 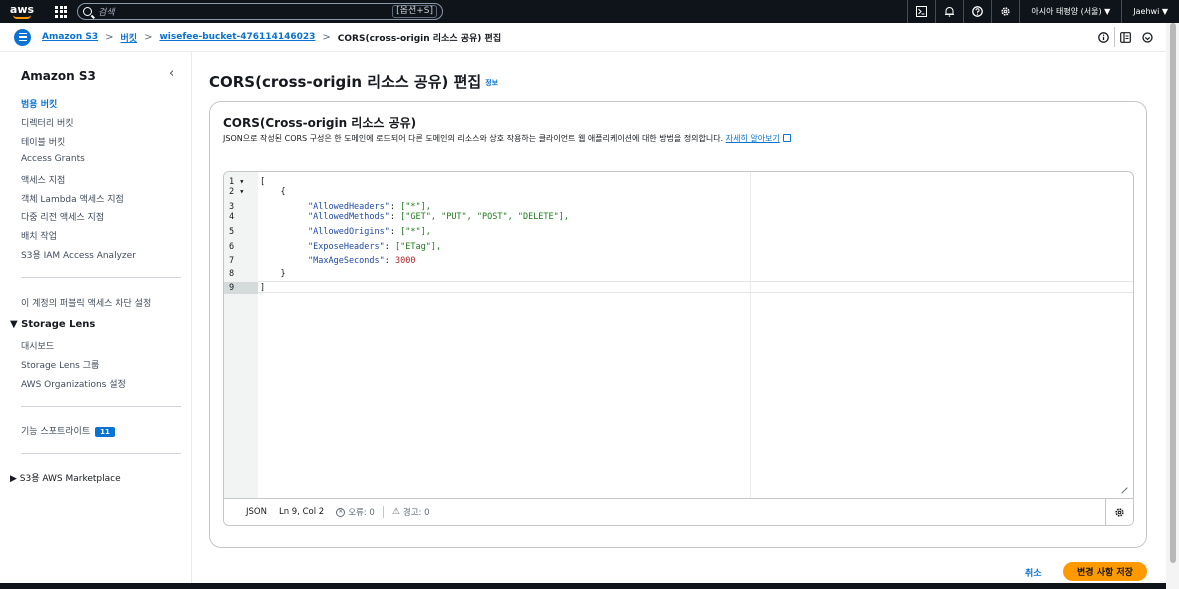 I want to click on info-icon, so click(x=1103, y=37).